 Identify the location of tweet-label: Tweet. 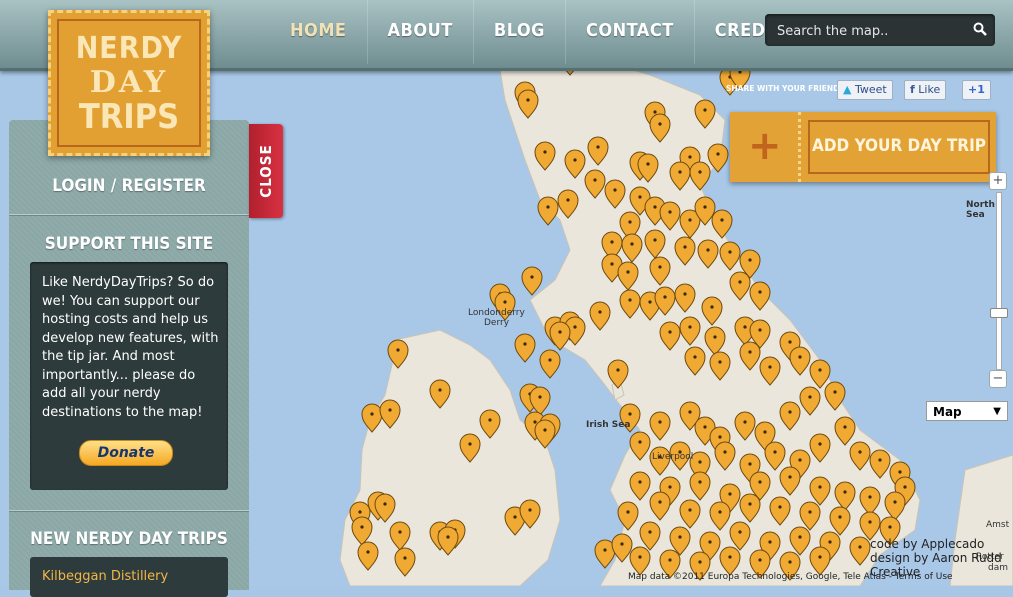
(870, 89).